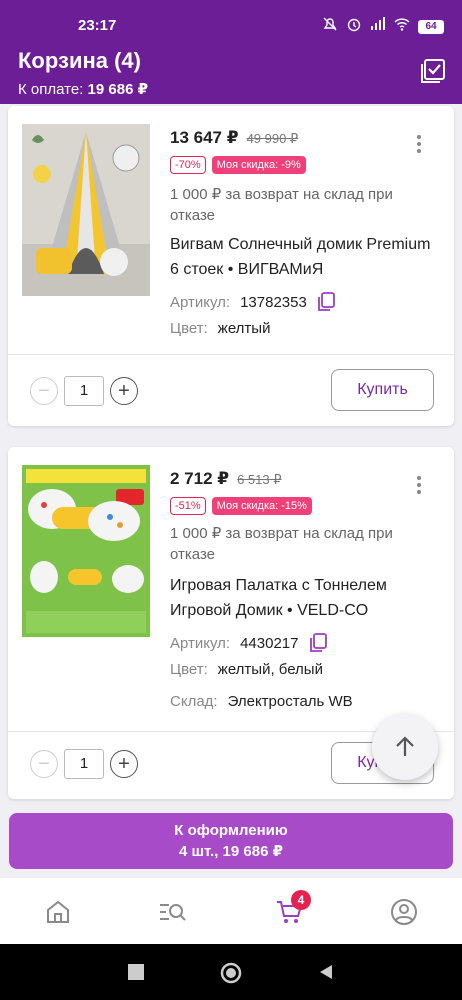 This screenshot has height=1000, width=462. I want to click on product-price: 13 647 ₽, so click(204, 137).